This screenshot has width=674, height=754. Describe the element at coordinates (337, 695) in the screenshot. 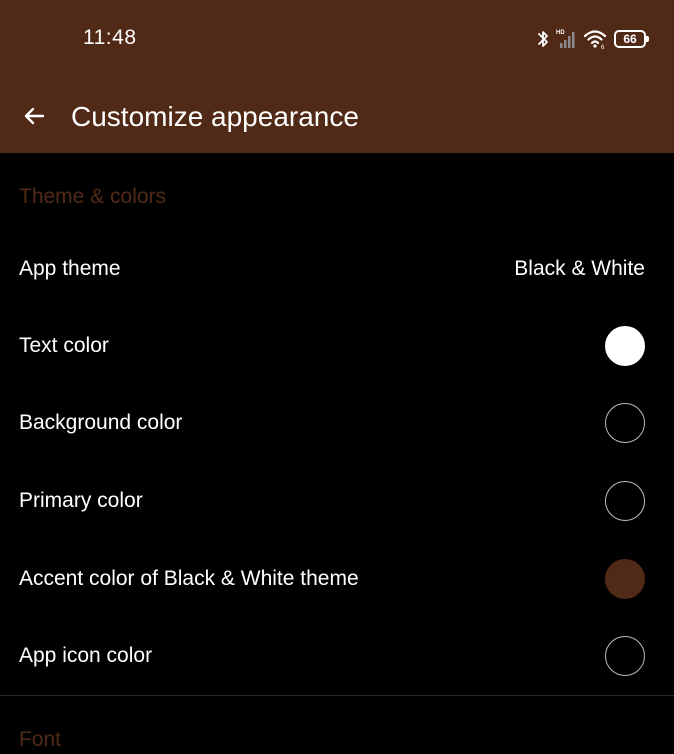

I see `section-divider` at that location.